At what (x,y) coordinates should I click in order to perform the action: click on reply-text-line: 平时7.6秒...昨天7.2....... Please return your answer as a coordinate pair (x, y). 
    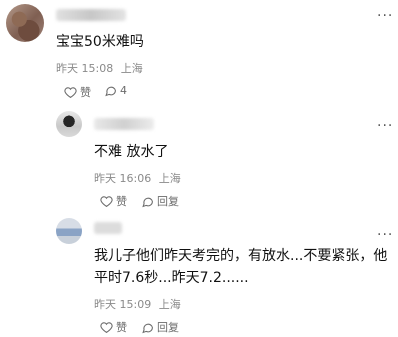
    Looking at the image, I should click on (171, 278).